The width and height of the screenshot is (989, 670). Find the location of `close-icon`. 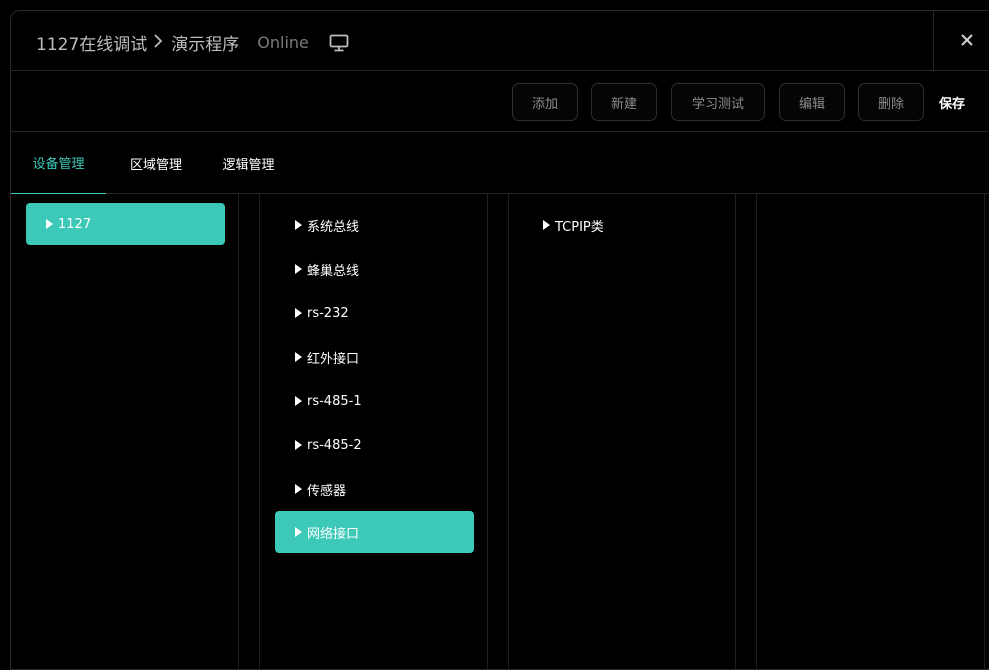

close-icon is located at coordinates (967, 40).